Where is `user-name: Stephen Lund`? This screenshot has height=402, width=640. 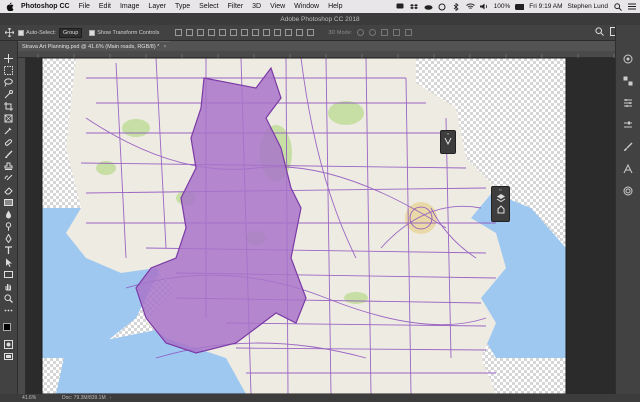 user-name: Stephen Lund is located at coordinates (588, 6).